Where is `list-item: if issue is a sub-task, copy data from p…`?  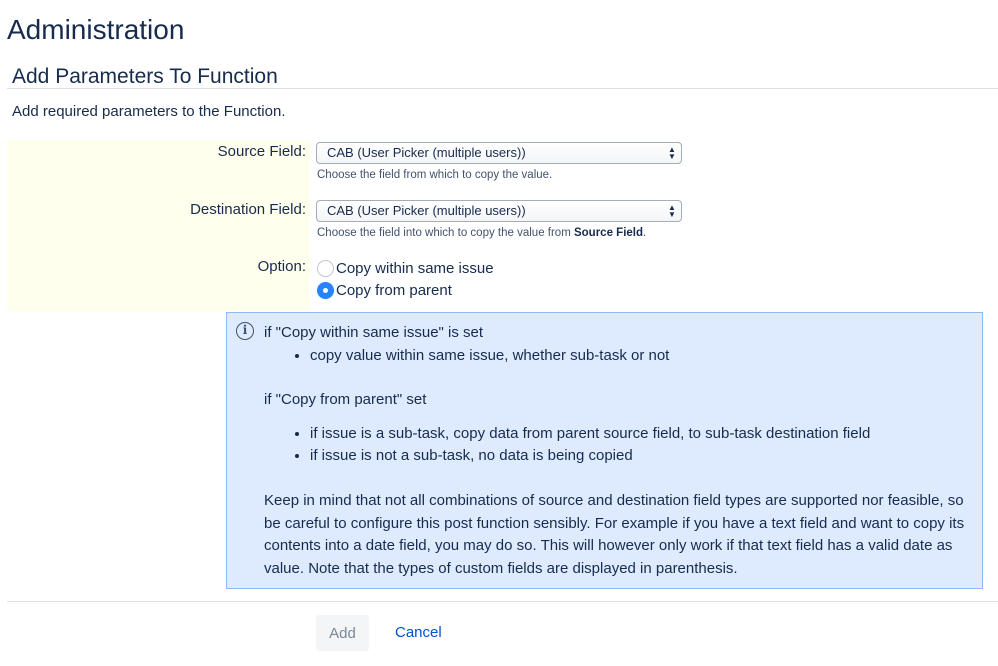 list-item: if issue is a sub-task, copy data from p… is located at coordinates (644, 434).